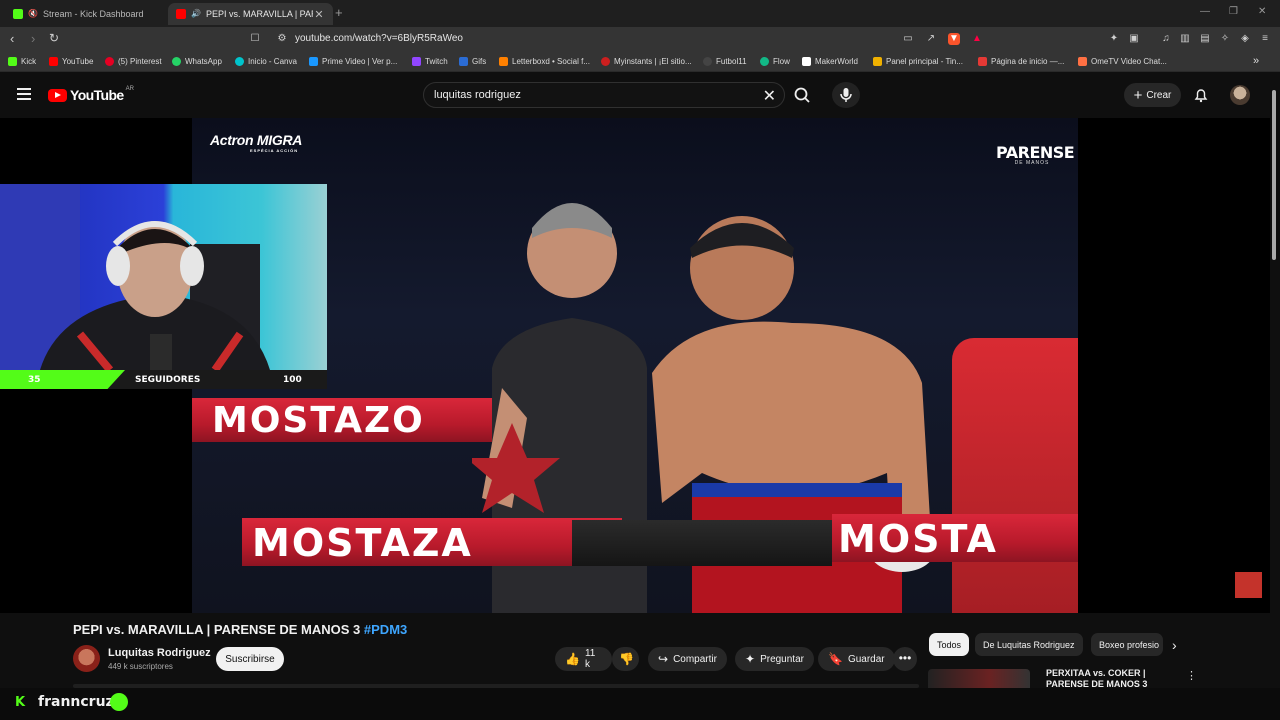  I want to click on bookmark-whatsapp: WhatsApp, so click(197, 61).